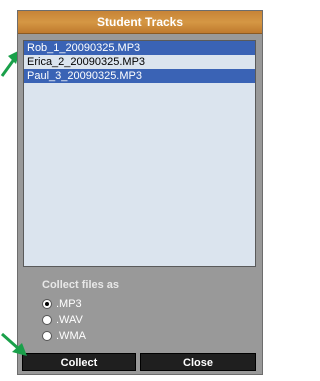 This screenshot has height=381, width=320. I want to click on format-label: .WAV, so click(69, 320).